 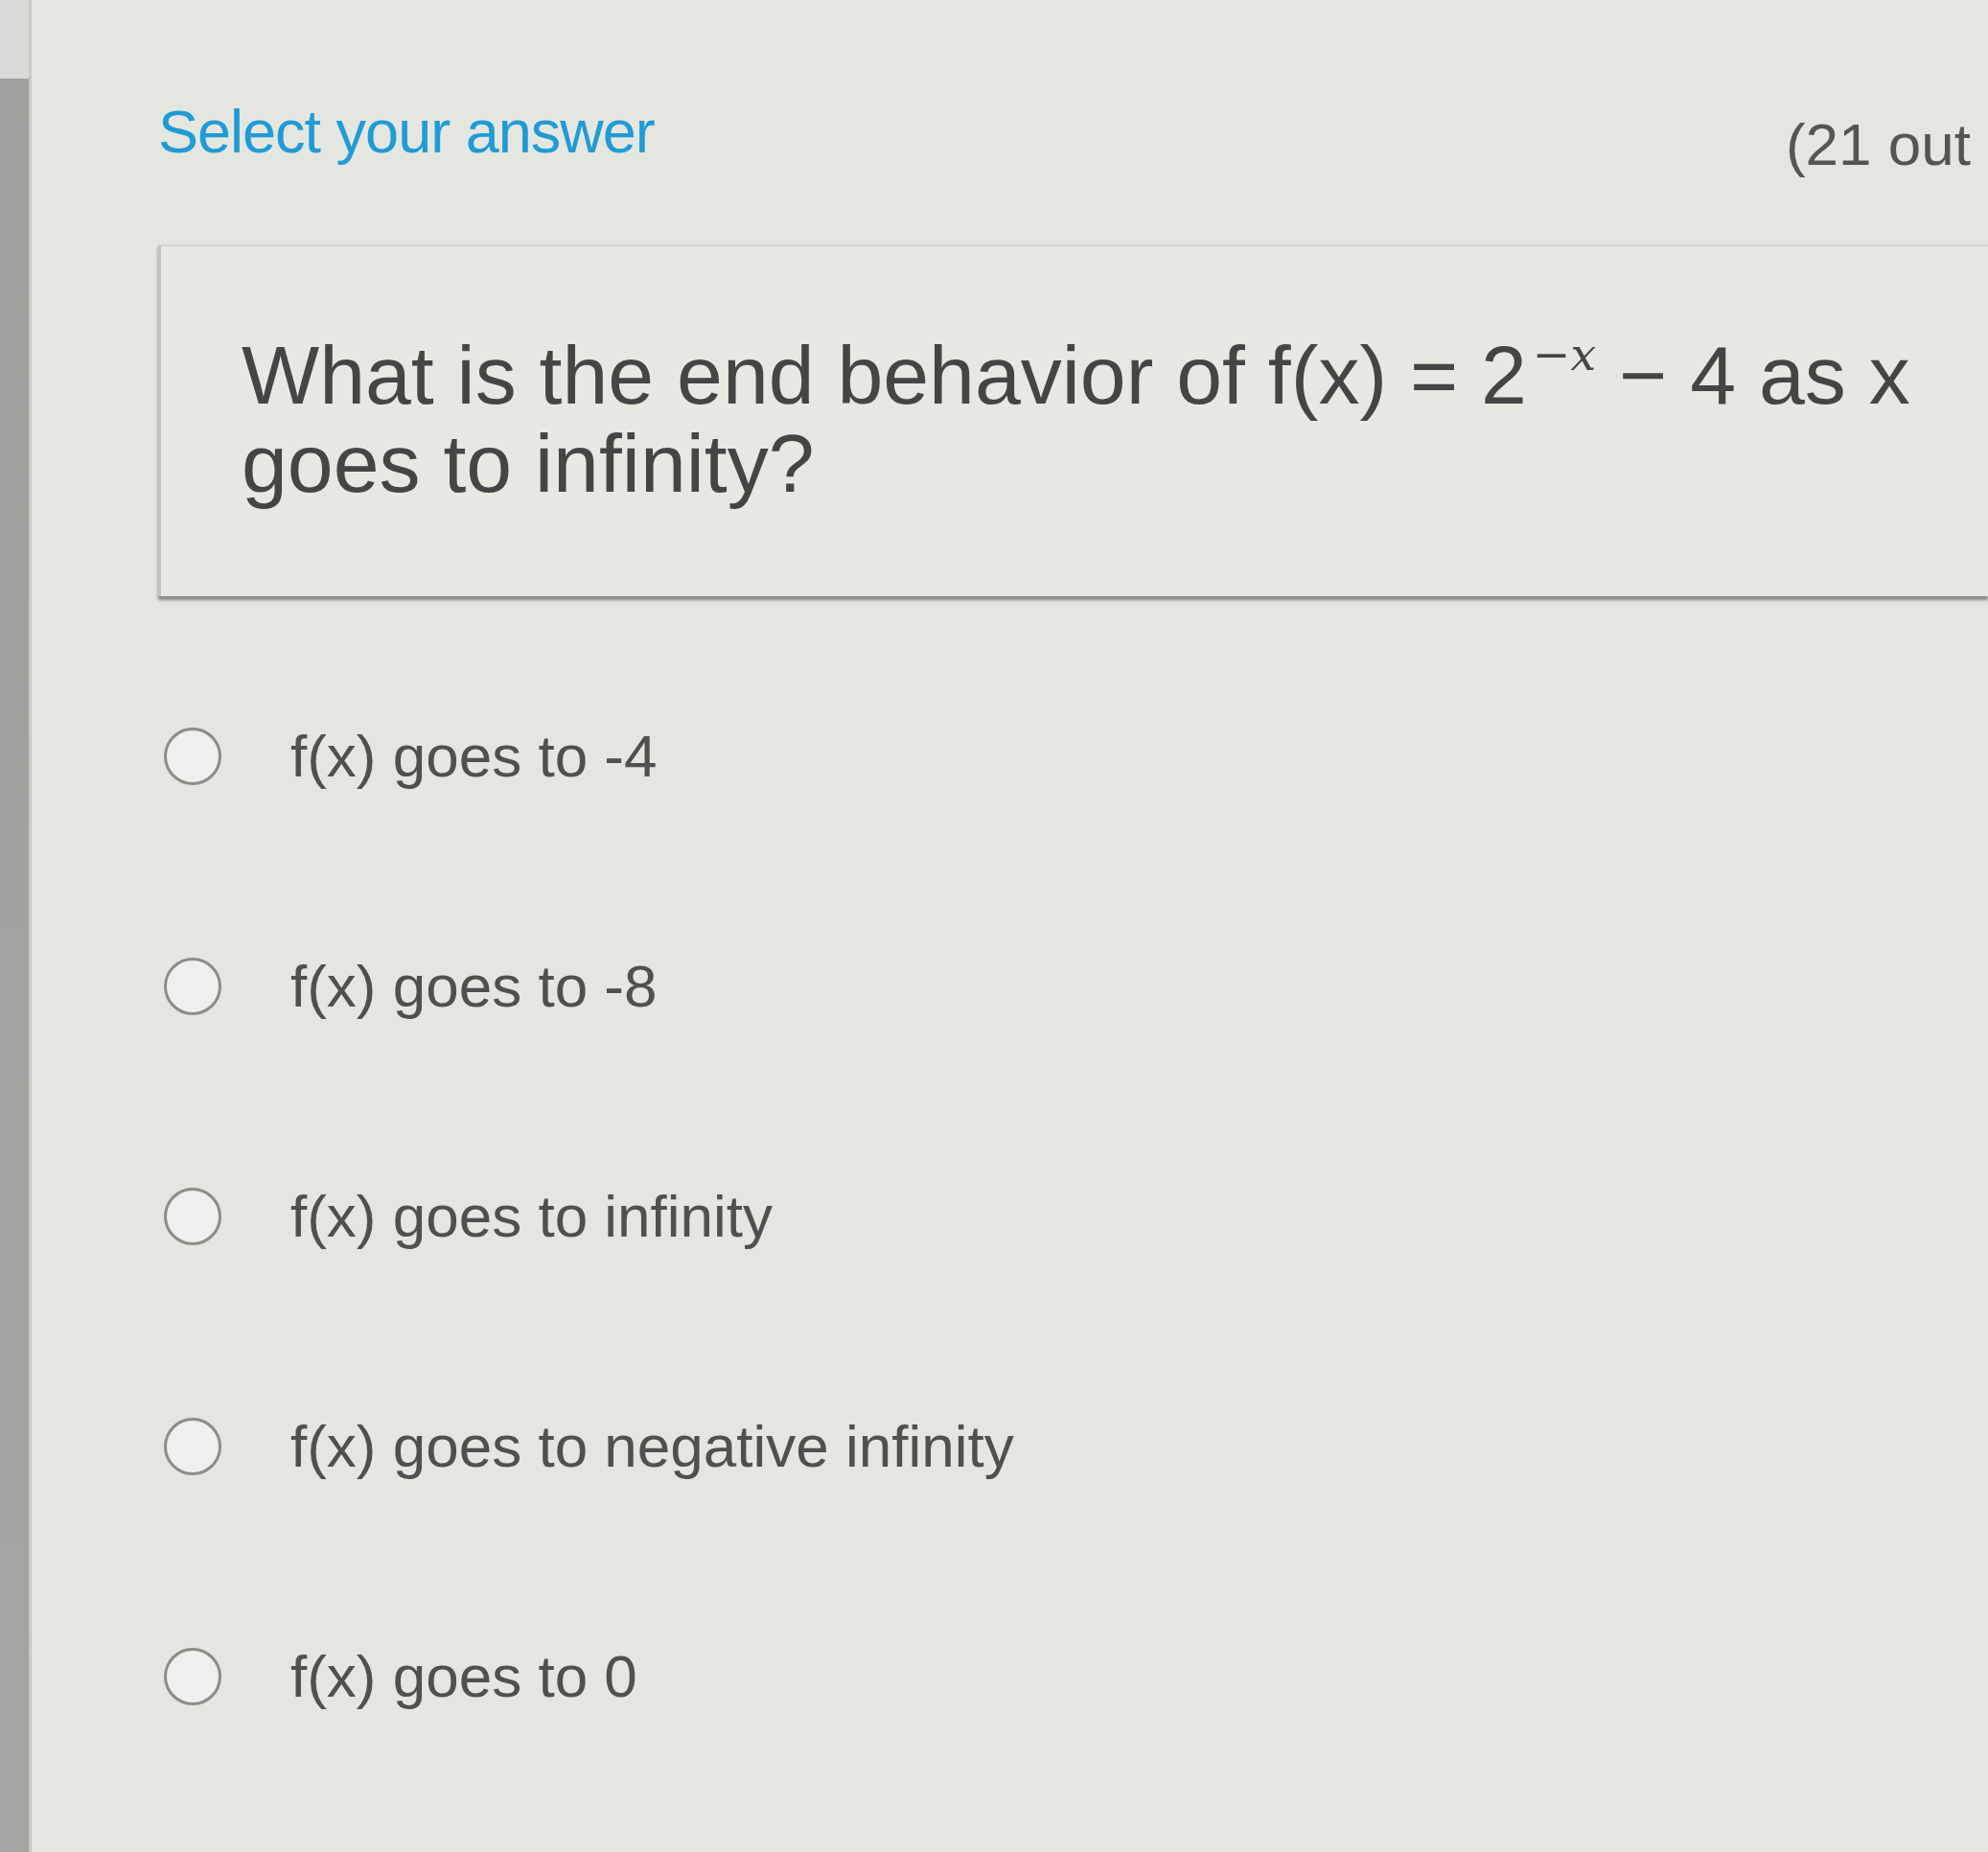 I want to click on question-text: What is the end behavior of f(x) = 2$^{−x}$ − 4 as x goes to infinity?, so click(x=1077, y=419).